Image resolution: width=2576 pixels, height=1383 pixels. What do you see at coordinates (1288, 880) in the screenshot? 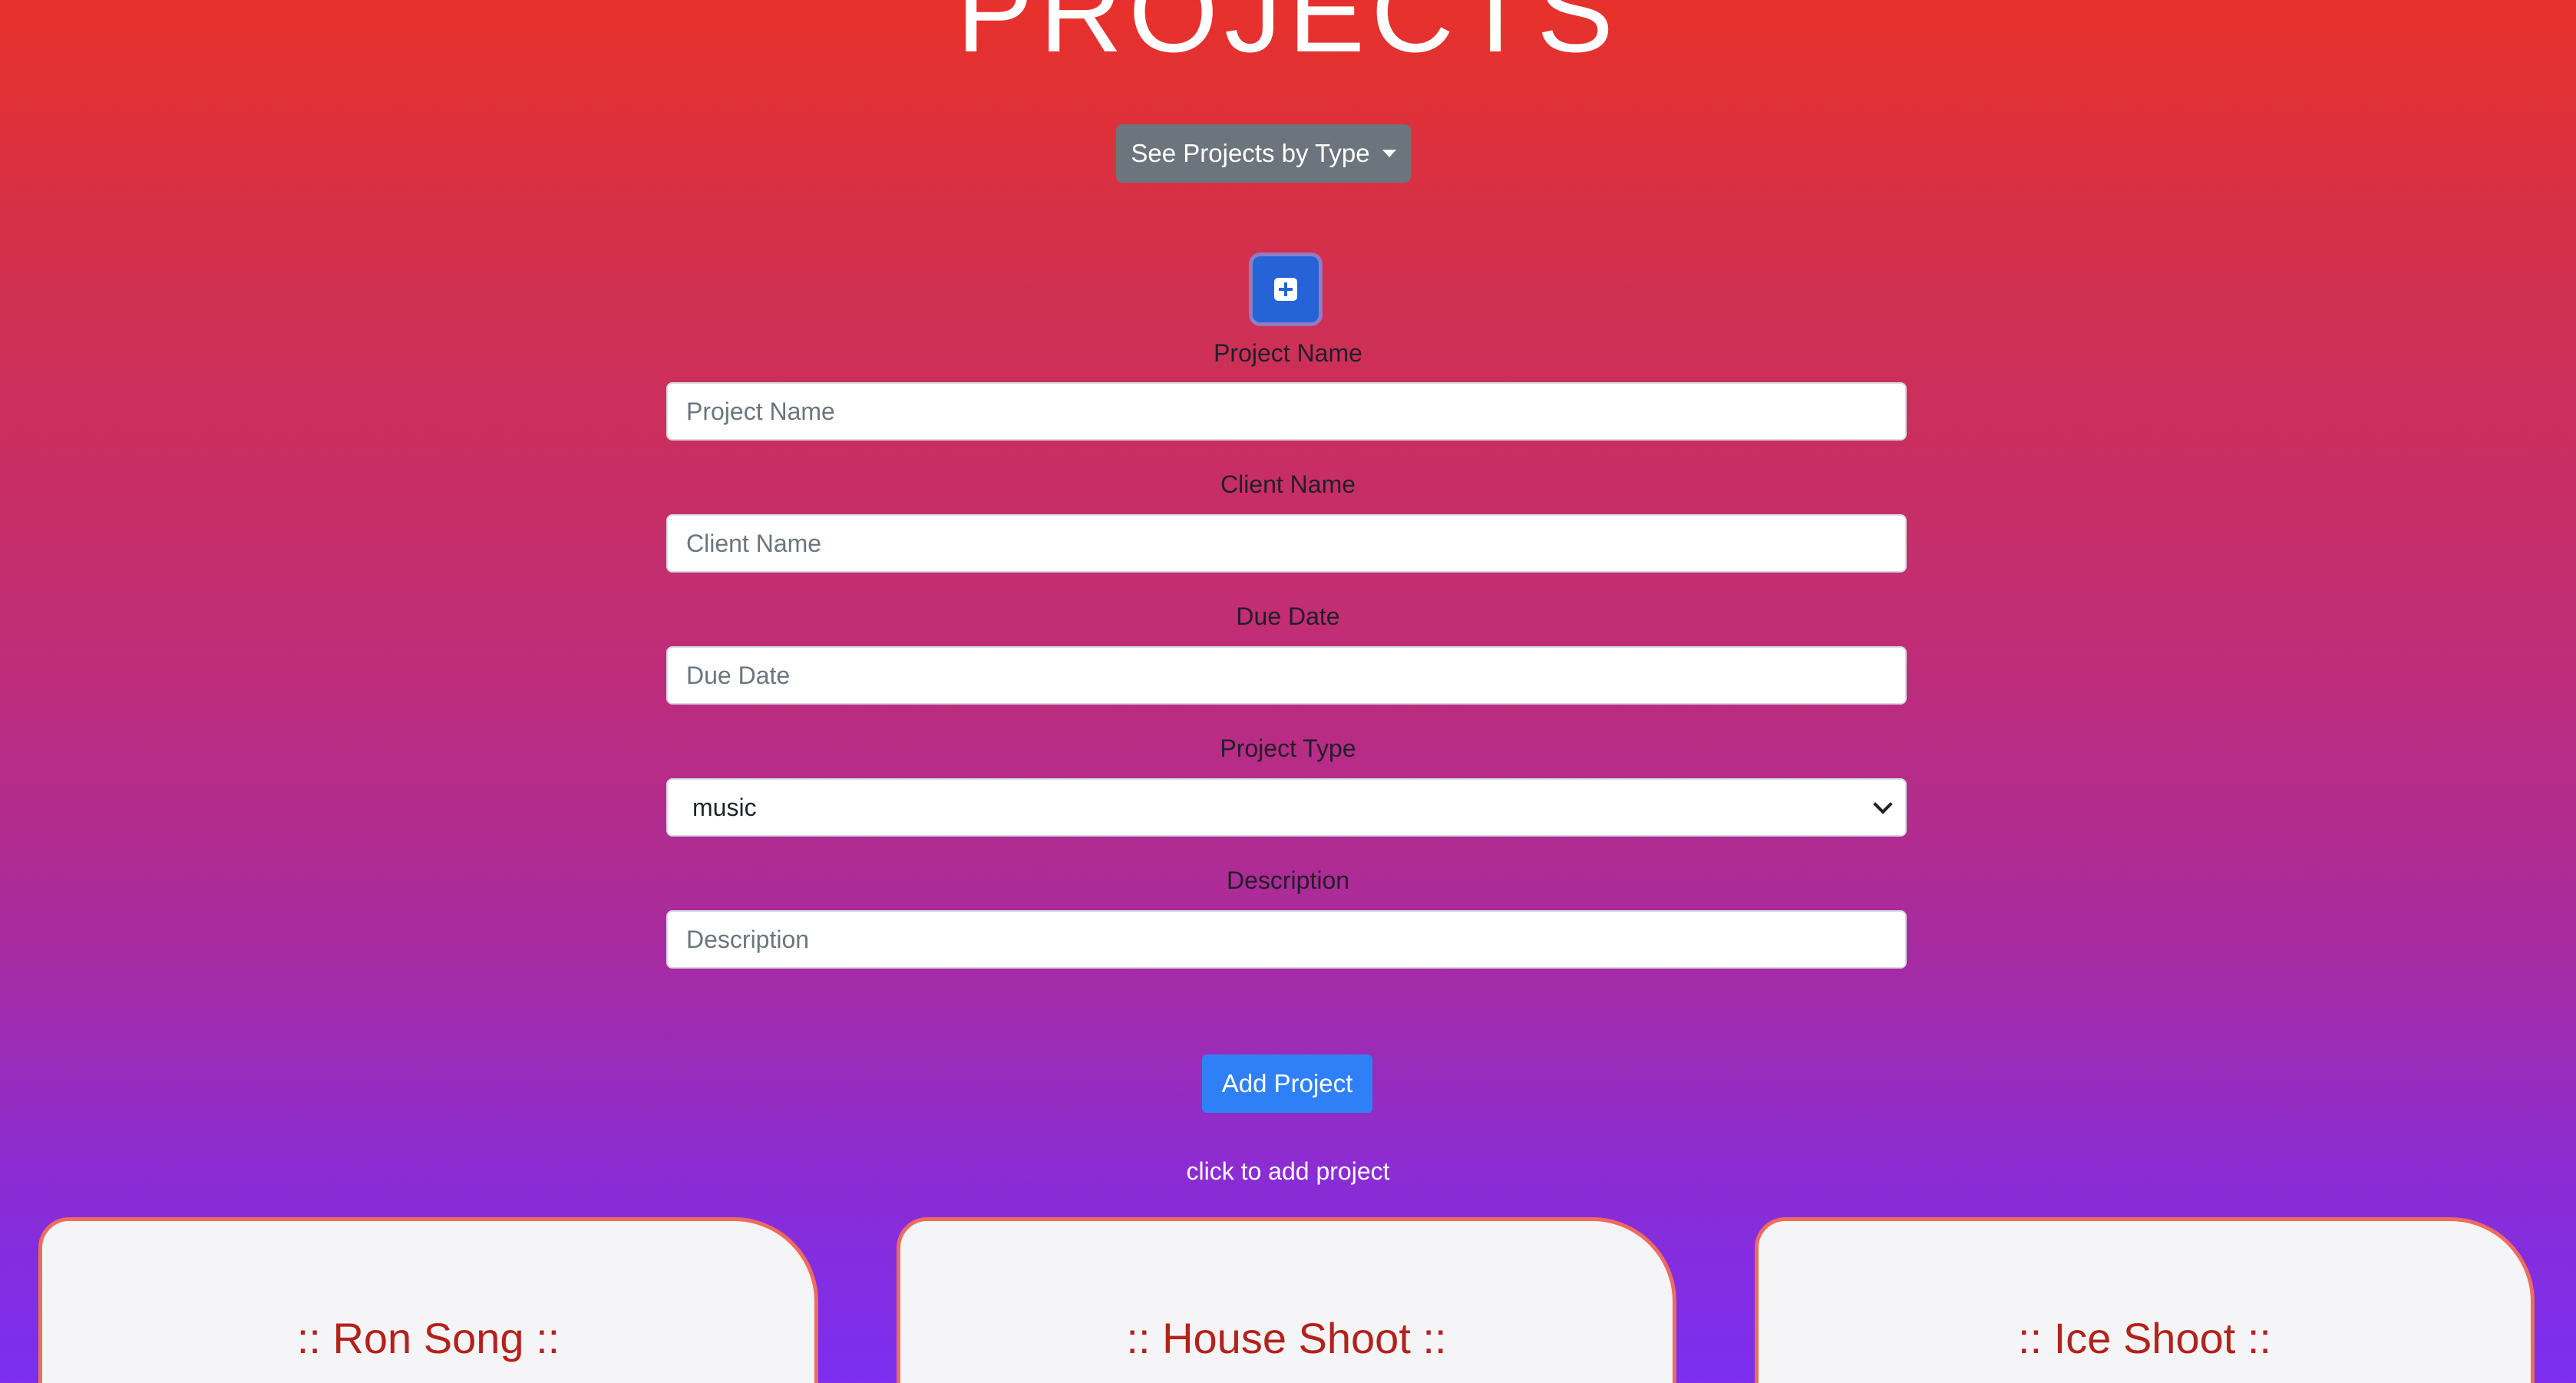
I see `description-label: Description` at bounding box center [1288, 880].